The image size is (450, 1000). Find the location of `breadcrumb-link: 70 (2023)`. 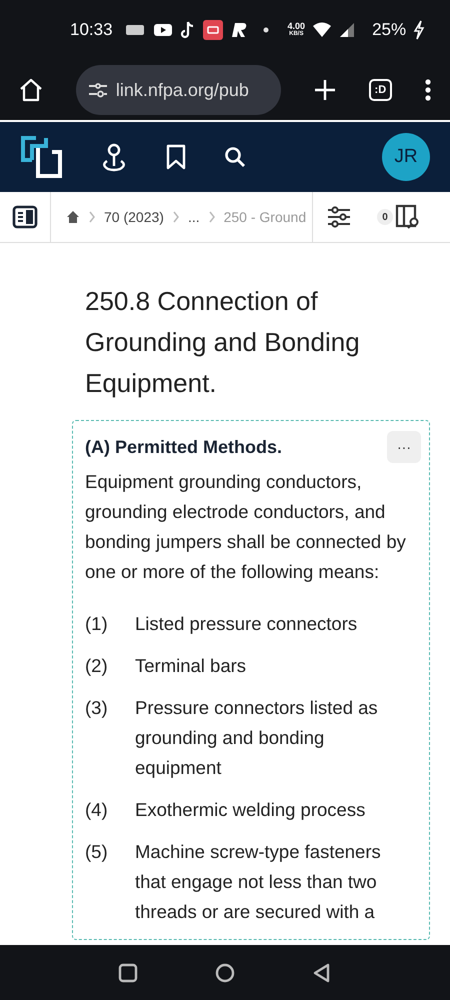

breadcrumb-link: 70 (2023) is located at coordinates (134, 217).